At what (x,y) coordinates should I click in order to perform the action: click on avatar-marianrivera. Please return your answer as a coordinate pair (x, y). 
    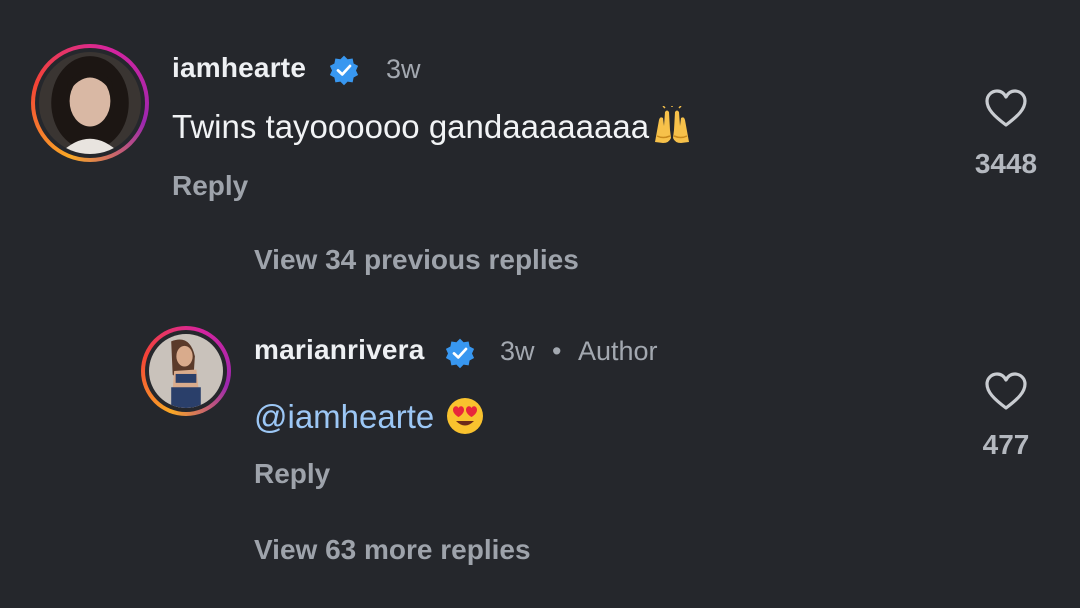
    Looking at the image, I should click on (186, 371).